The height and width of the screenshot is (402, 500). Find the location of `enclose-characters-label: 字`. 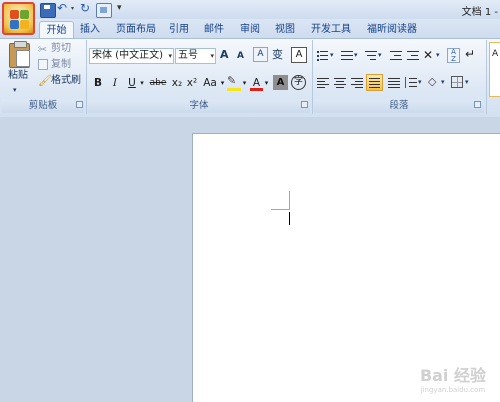

enclose-characters-label: 字 is located at coordinates (298, 82).